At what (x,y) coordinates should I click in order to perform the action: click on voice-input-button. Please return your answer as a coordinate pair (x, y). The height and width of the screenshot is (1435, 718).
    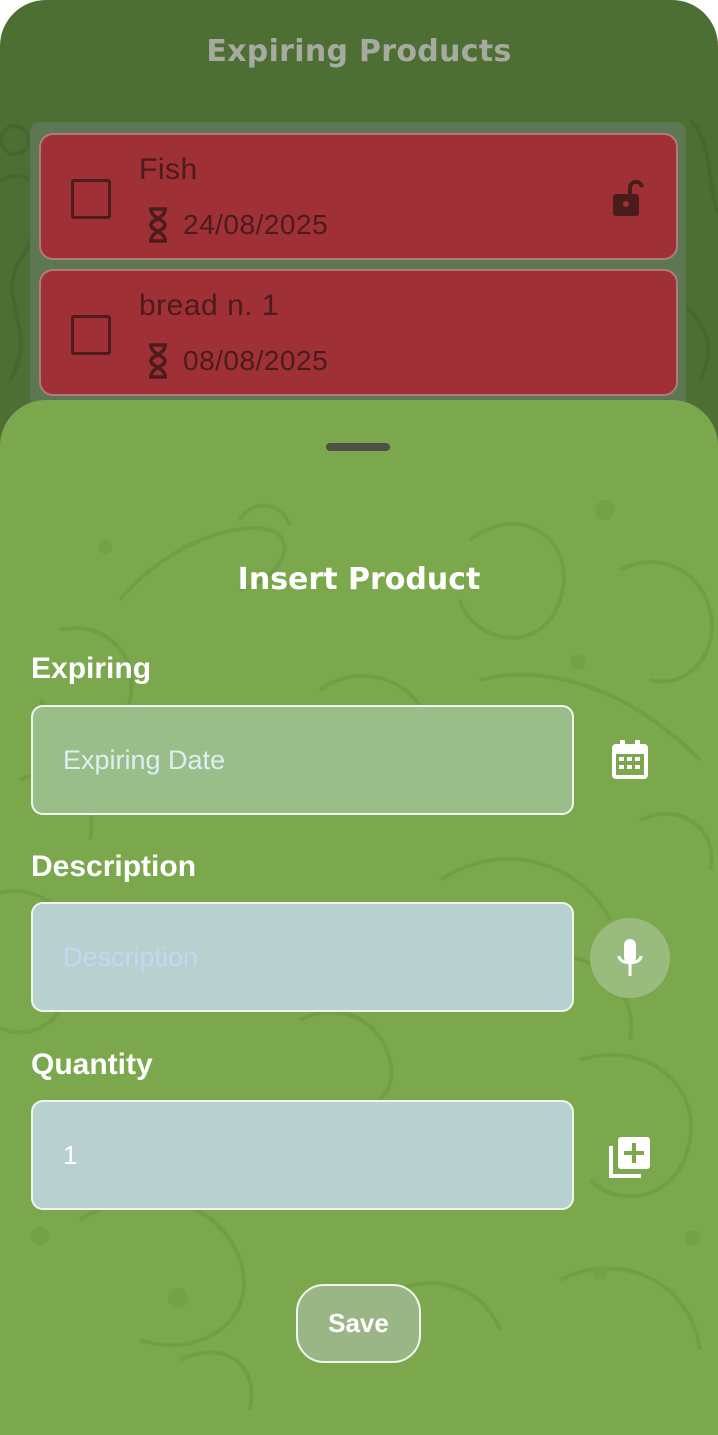
    Looking at the image, I should click on (630, 958).